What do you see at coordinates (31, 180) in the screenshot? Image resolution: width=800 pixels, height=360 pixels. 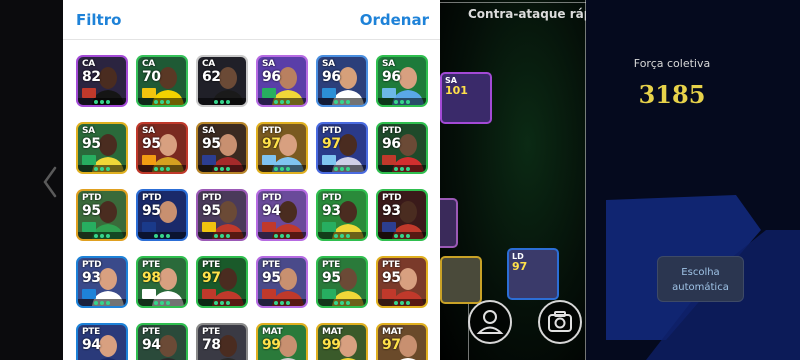 I see `left-margin` at bounding box center [31, 180].